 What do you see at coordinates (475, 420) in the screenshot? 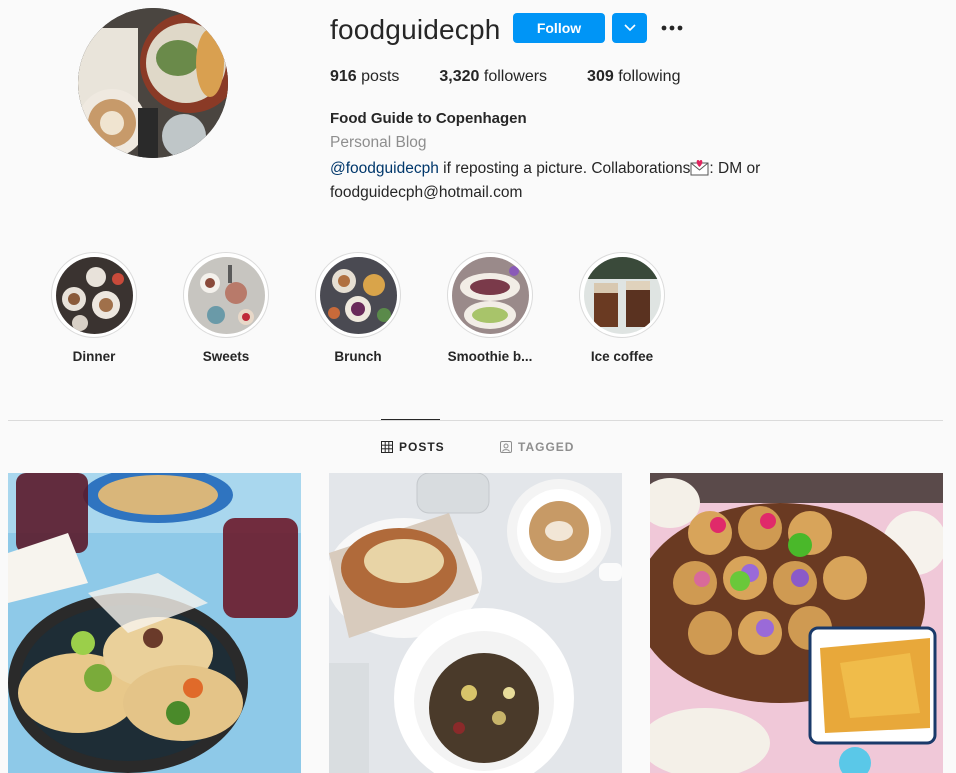
I see `tabs-divider` at bounding box center [475, 420].